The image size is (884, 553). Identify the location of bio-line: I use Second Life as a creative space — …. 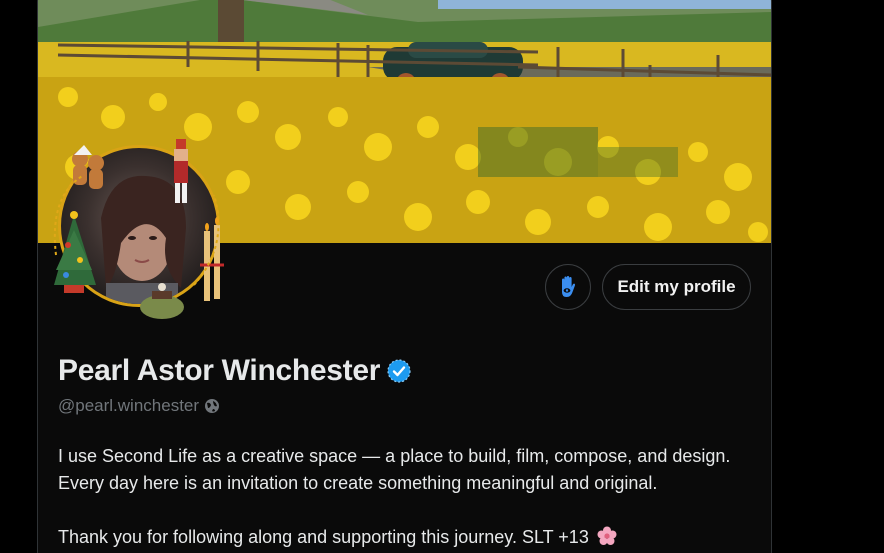
(394, 456).